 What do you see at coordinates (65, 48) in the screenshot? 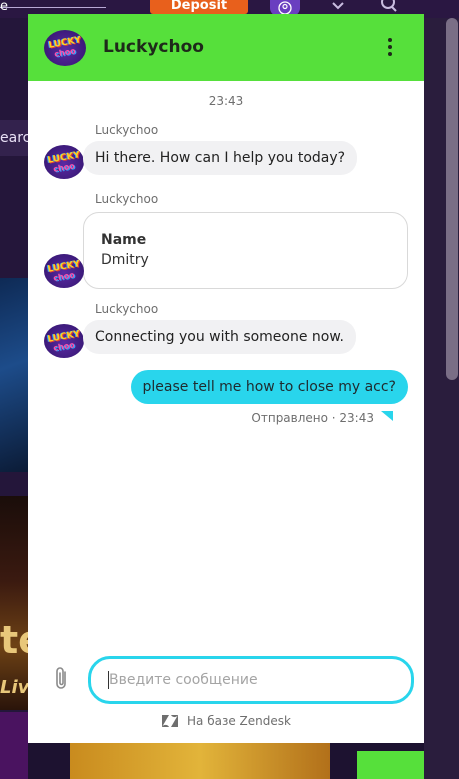
I see `brand-logo-icon: LUCKY choo` at bounding box center [65, 48].